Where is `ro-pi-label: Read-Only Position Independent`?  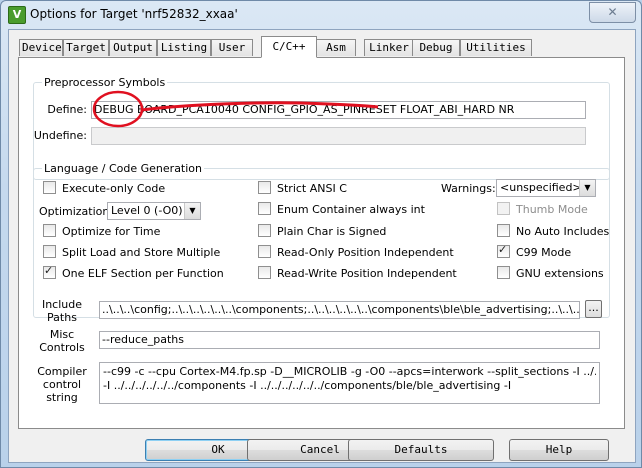 ro-pi-label: Read-Only Position Independent is located at coordinates (365, 252).